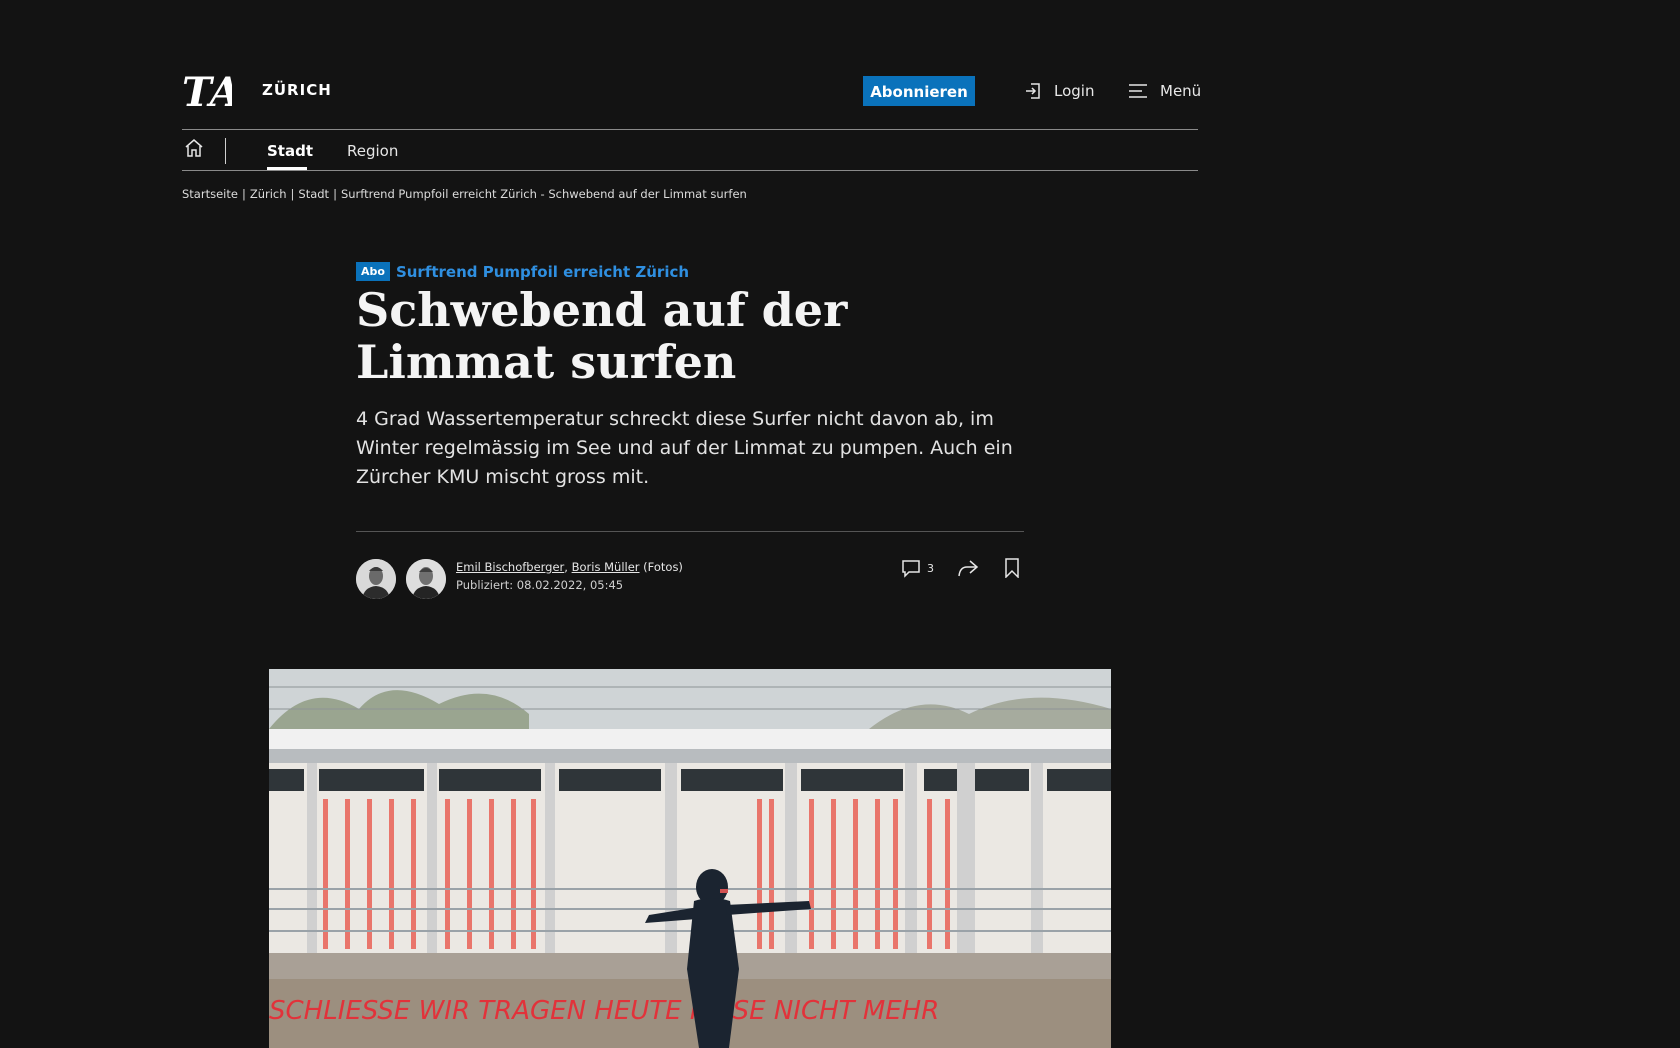 This screenshot has width=1680, height=1048. I want to click on bookmark-icon, so click(1012, 568).